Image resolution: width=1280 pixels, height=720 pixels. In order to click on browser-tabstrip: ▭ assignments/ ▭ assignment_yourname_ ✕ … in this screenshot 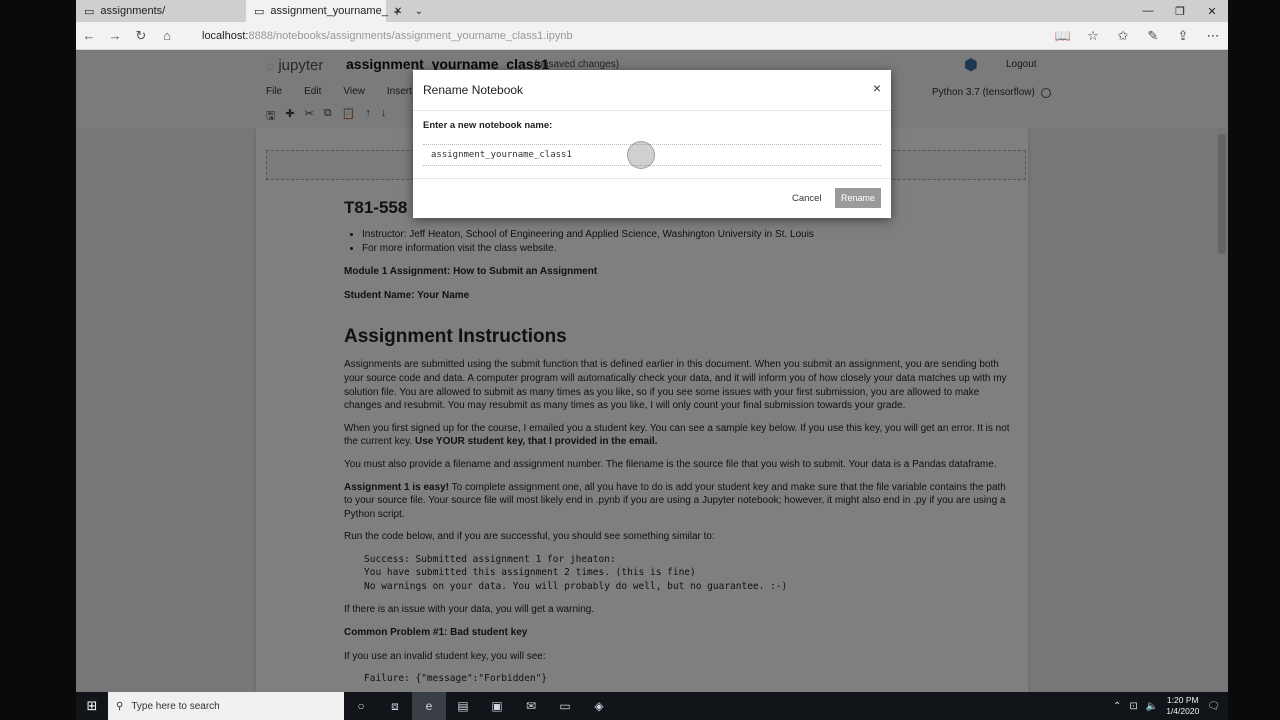, I will do `click(652, 11)`.